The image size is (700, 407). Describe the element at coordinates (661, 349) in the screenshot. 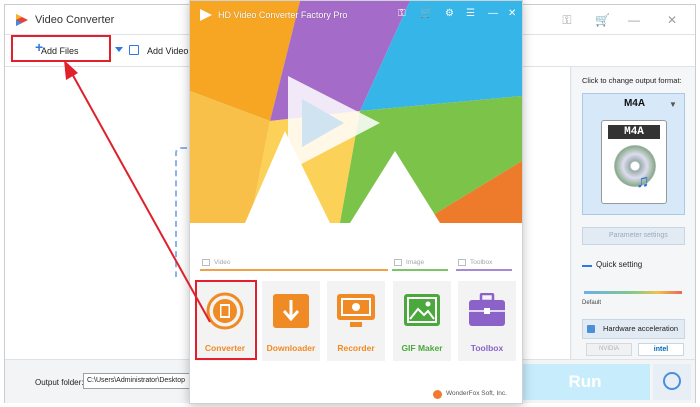

I see `intel-badge: intel` at that location.